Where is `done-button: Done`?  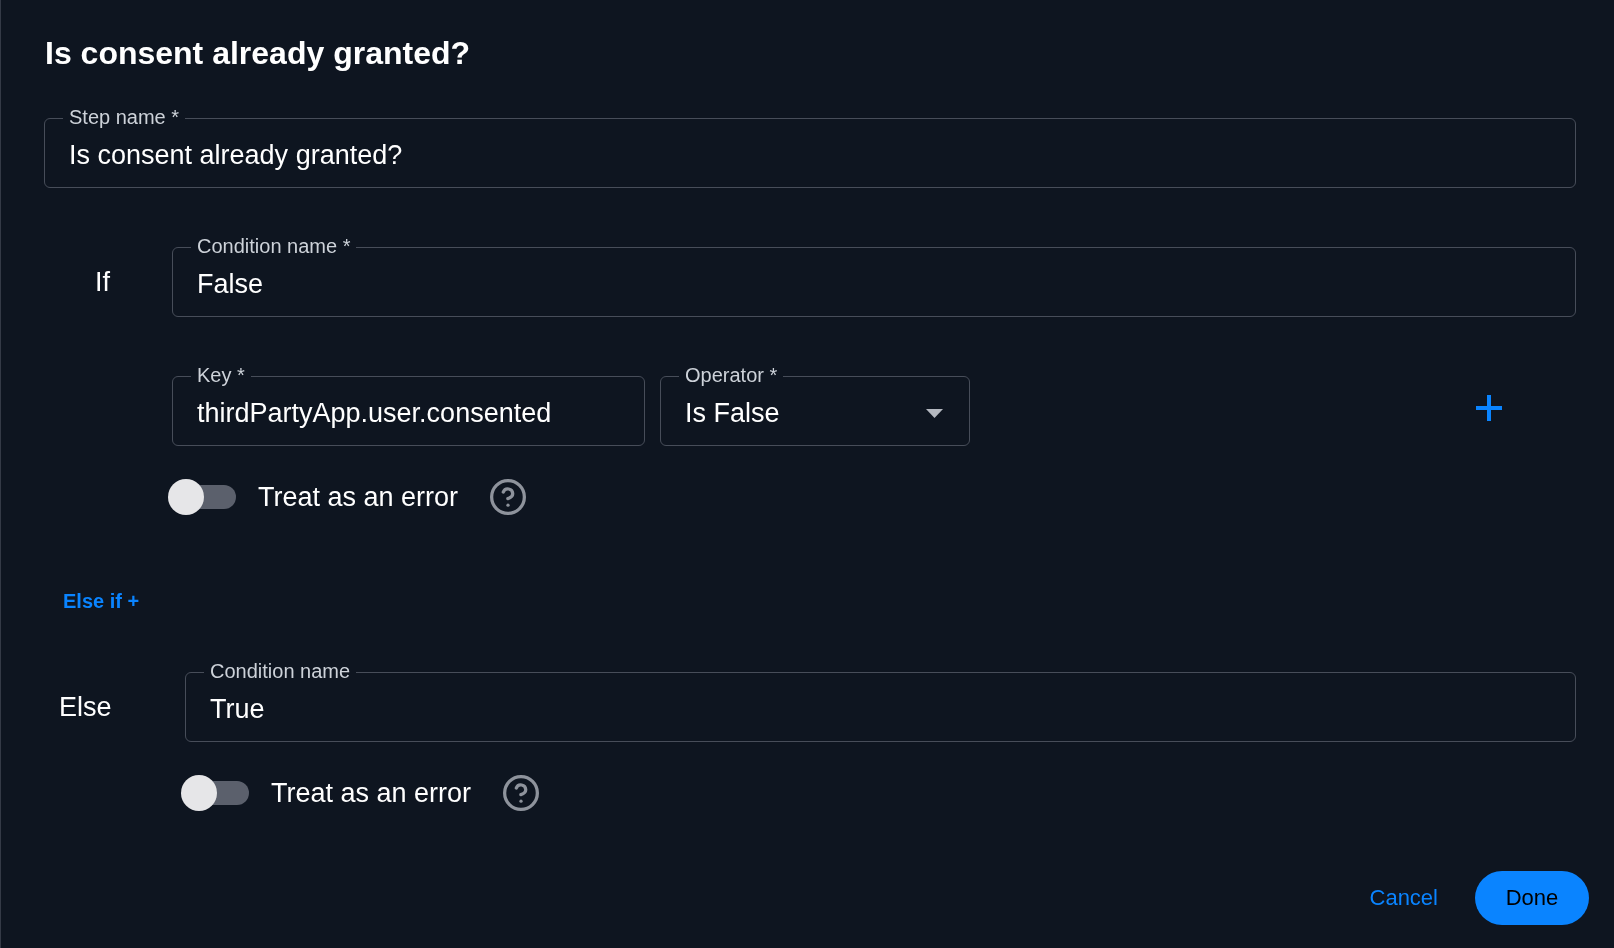 done-button: Done is located at coordinates (1532, 898).